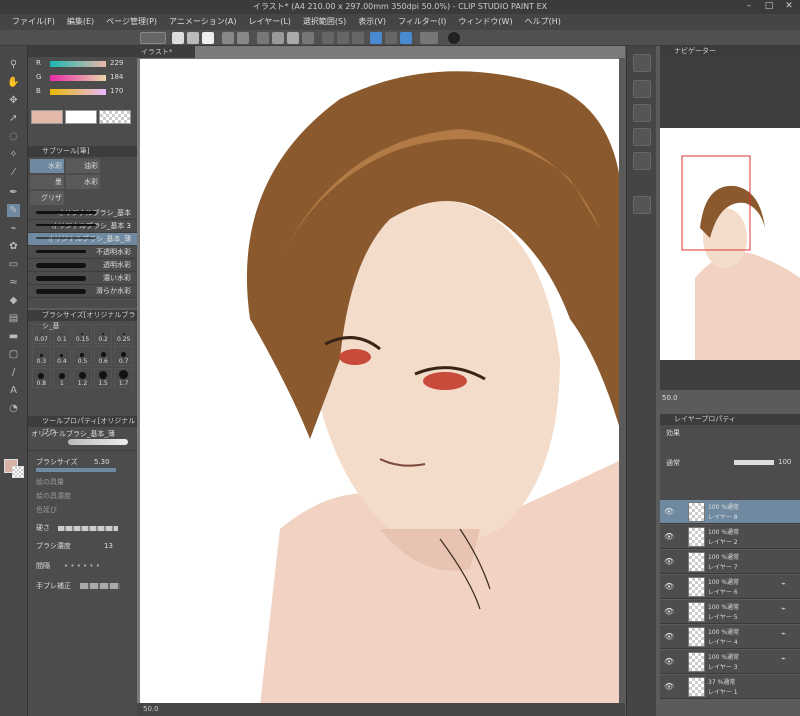  I want to click on current-color-chip, so click(47, 117).